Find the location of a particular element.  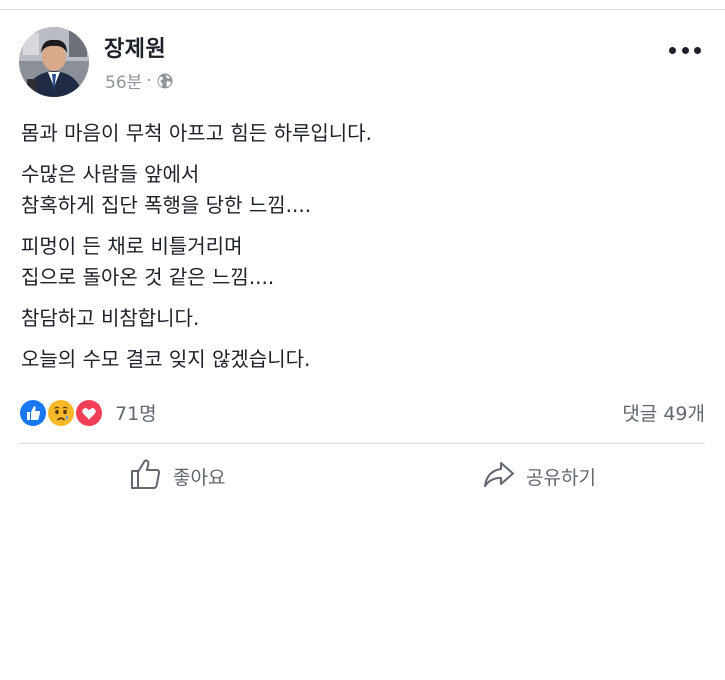

reaction-icons is located at coordinates (62, 413).